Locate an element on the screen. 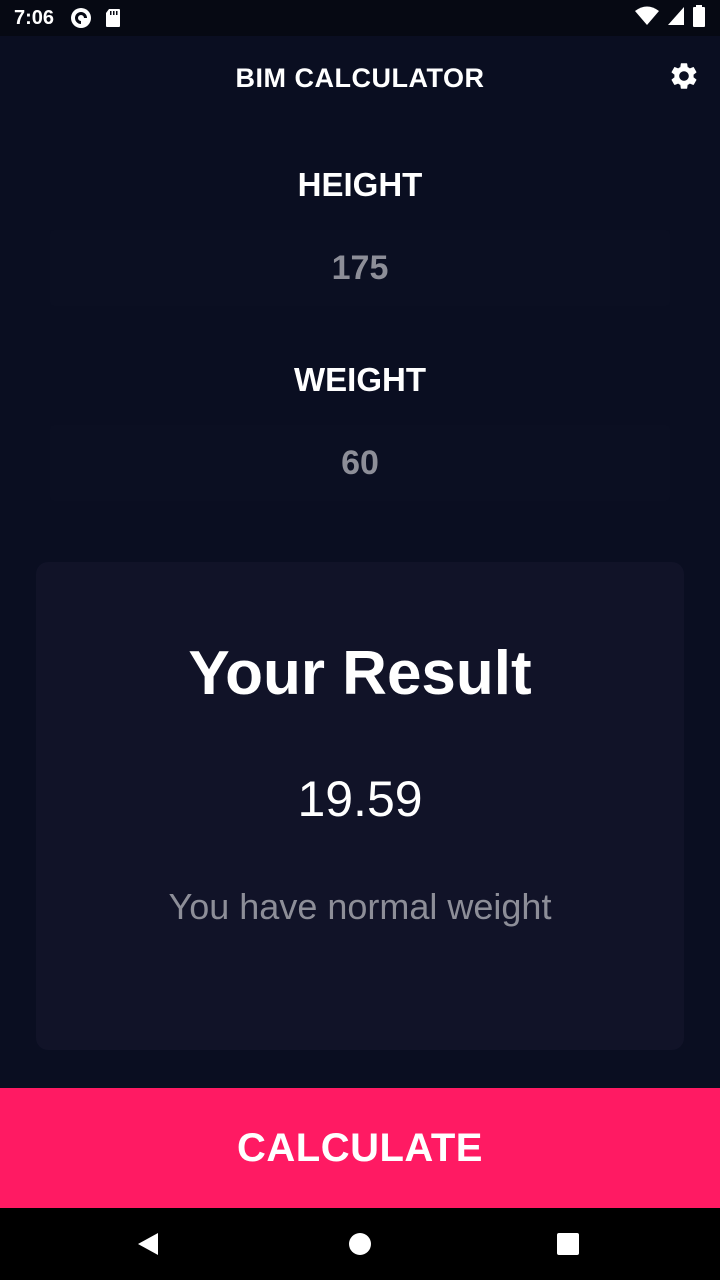  height-input is located at coordinates (360, 268).